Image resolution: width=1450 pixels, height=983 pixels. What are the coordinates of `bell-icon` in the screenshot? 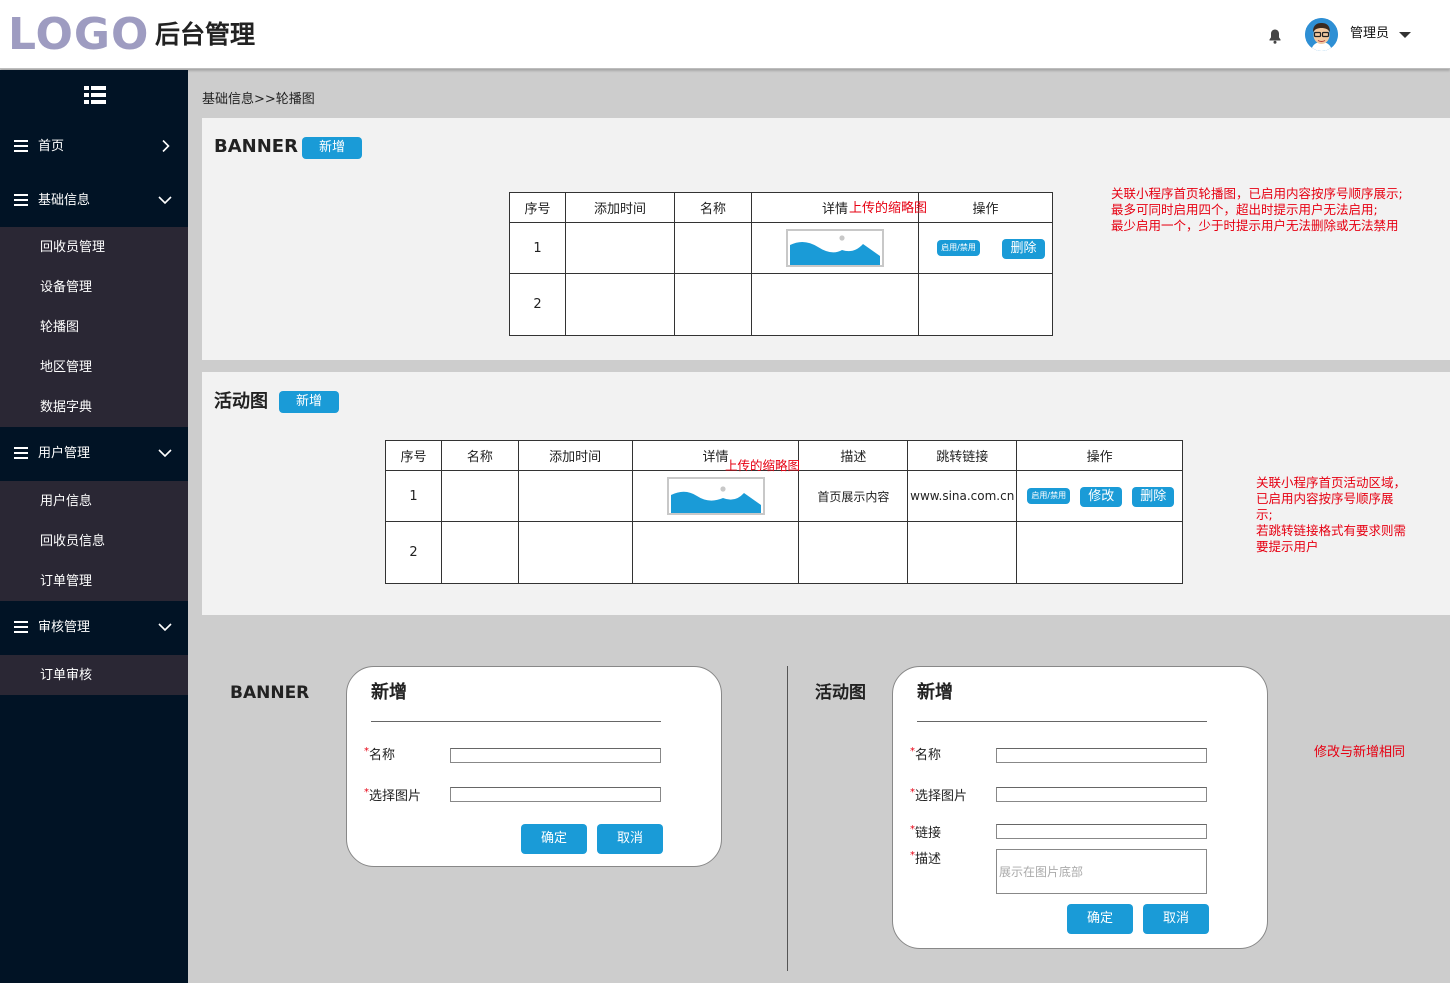 It's located at (1275, 36).